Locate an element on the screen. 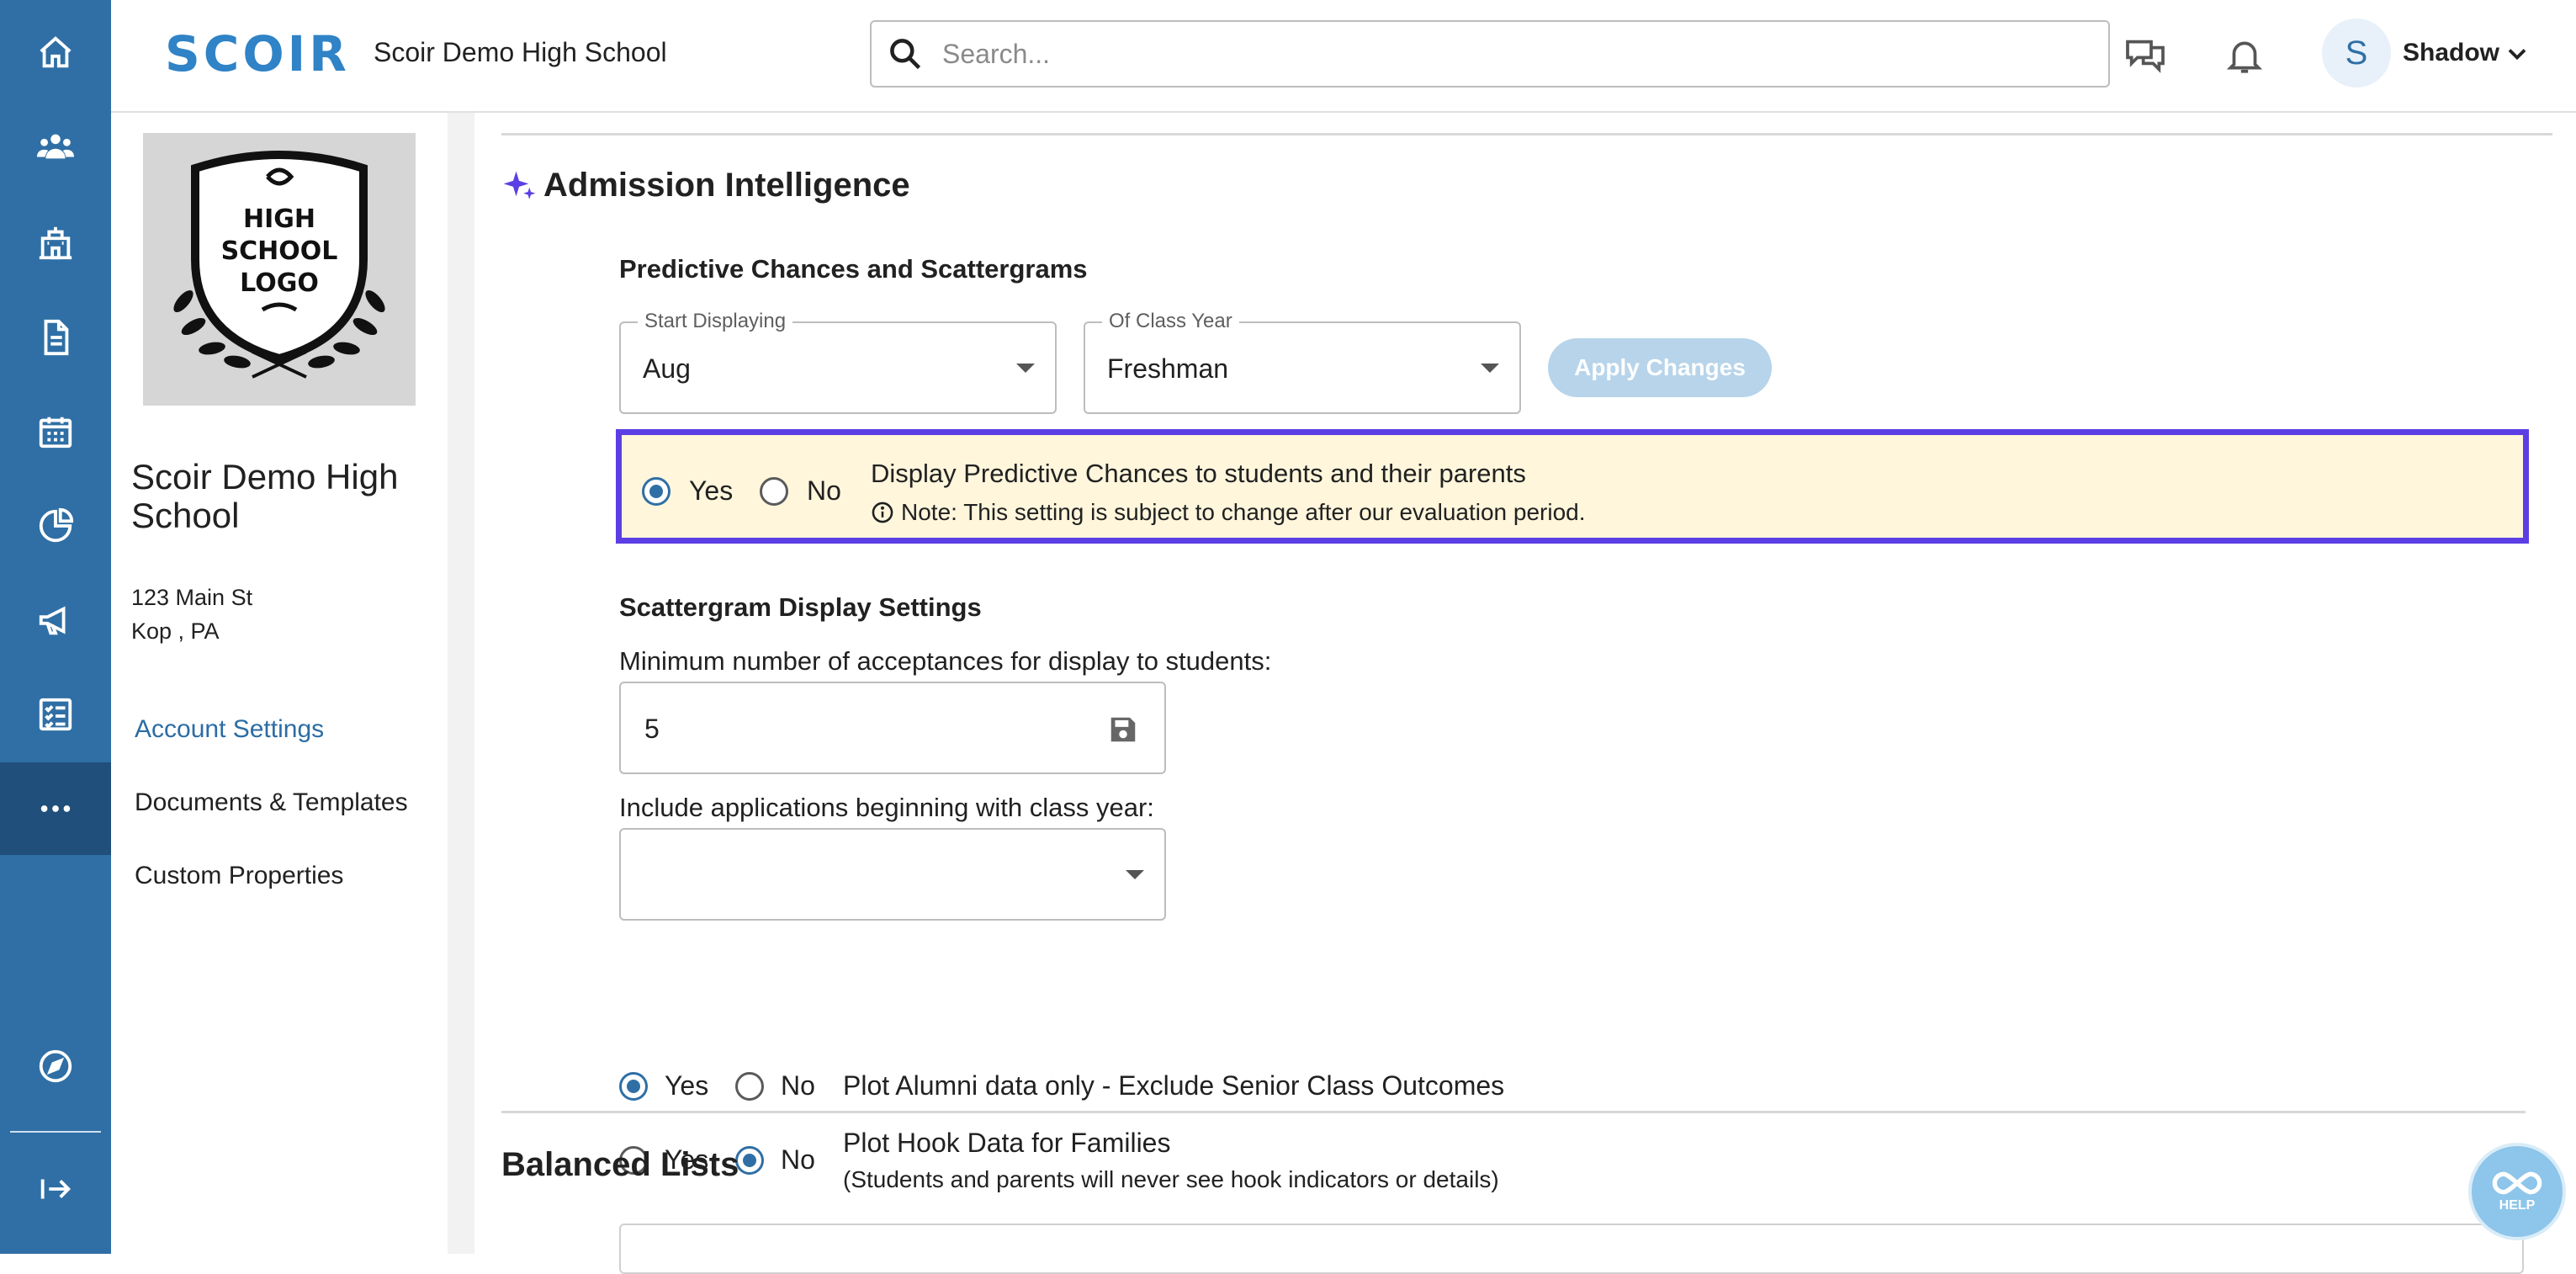 The image size is (2576, 1274). user-name: Shadow is located at coordinates (2451, 53).